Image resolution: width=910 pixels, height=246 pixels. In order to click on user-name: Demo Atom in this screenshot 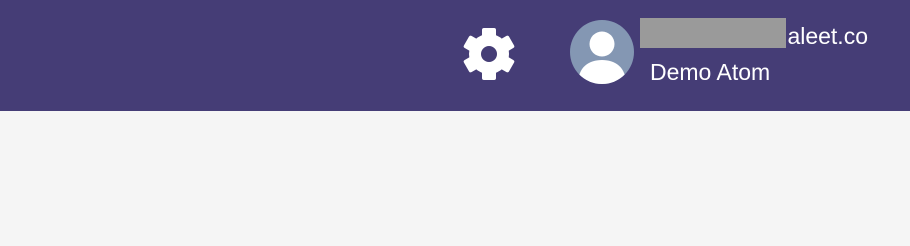, I will do `click(710, 72)`.